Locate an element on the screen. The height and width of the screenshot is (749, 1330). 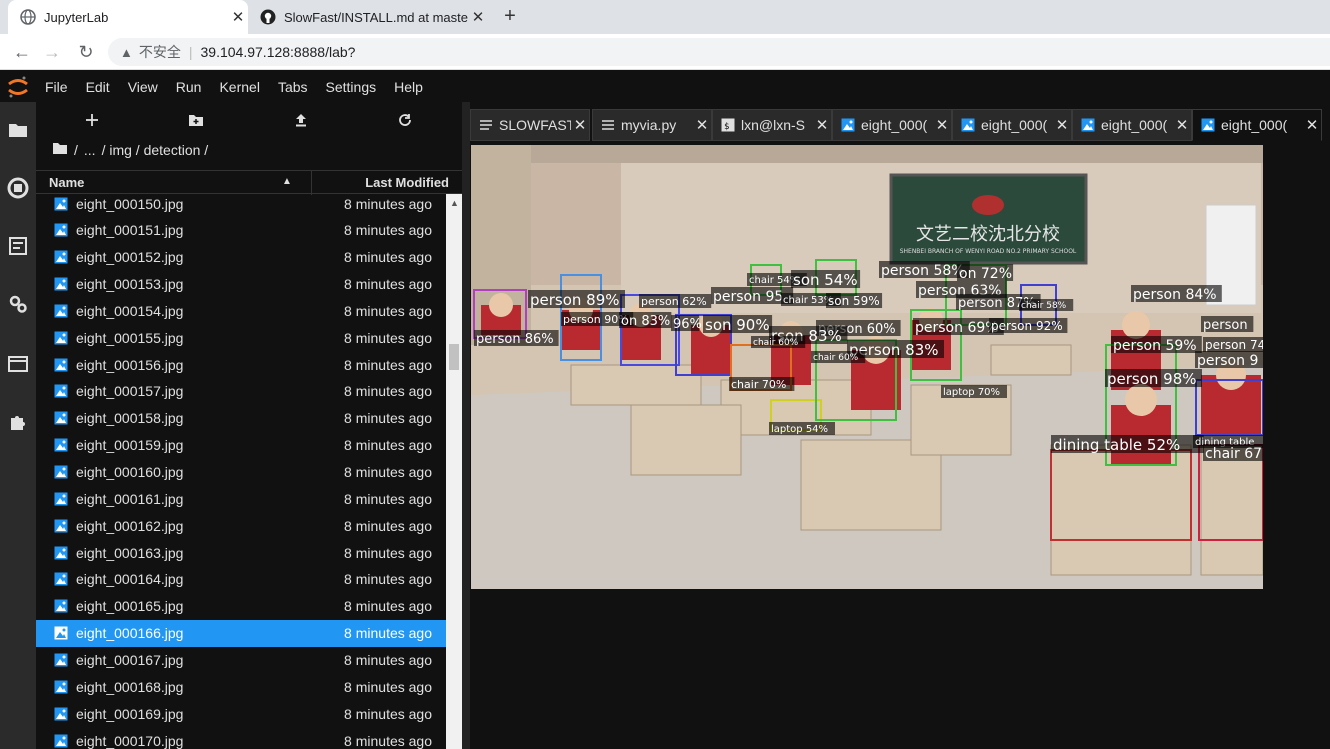
file-row: eight_000162.jpg 8 minutes ago is located at coordinates (241, 525).